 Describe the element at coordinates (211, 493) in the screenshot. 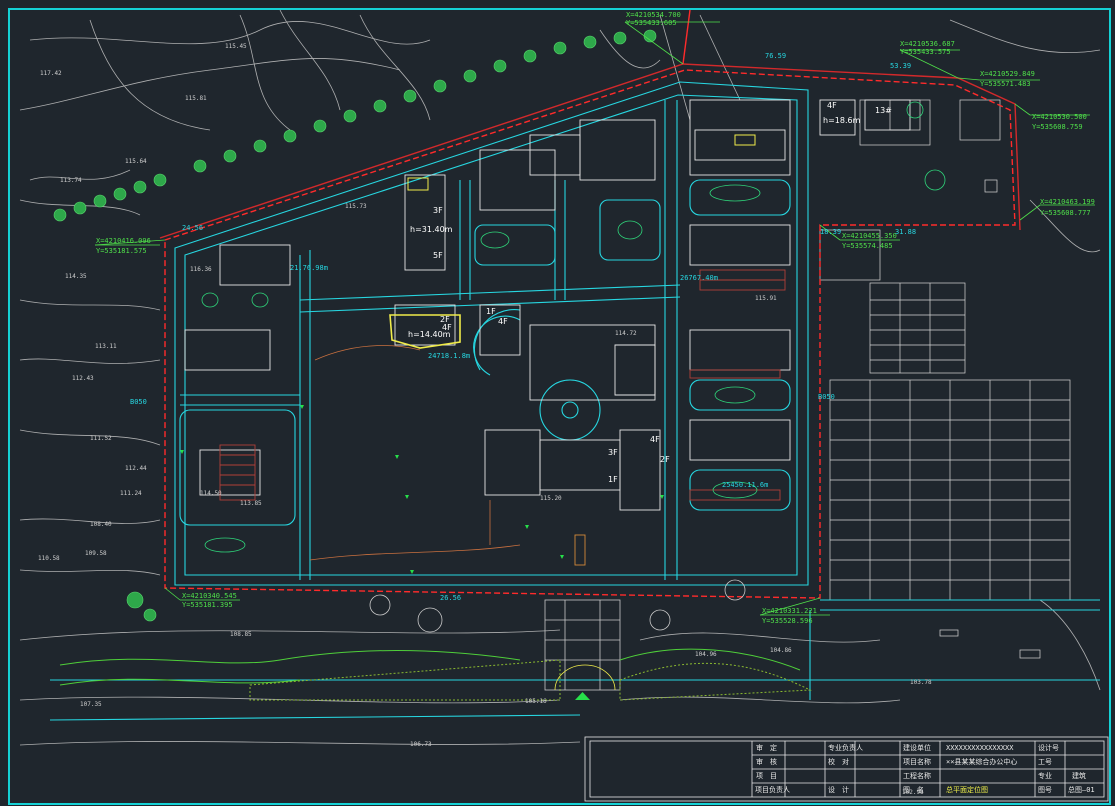

I see `spot-height: 114.50` at that location.